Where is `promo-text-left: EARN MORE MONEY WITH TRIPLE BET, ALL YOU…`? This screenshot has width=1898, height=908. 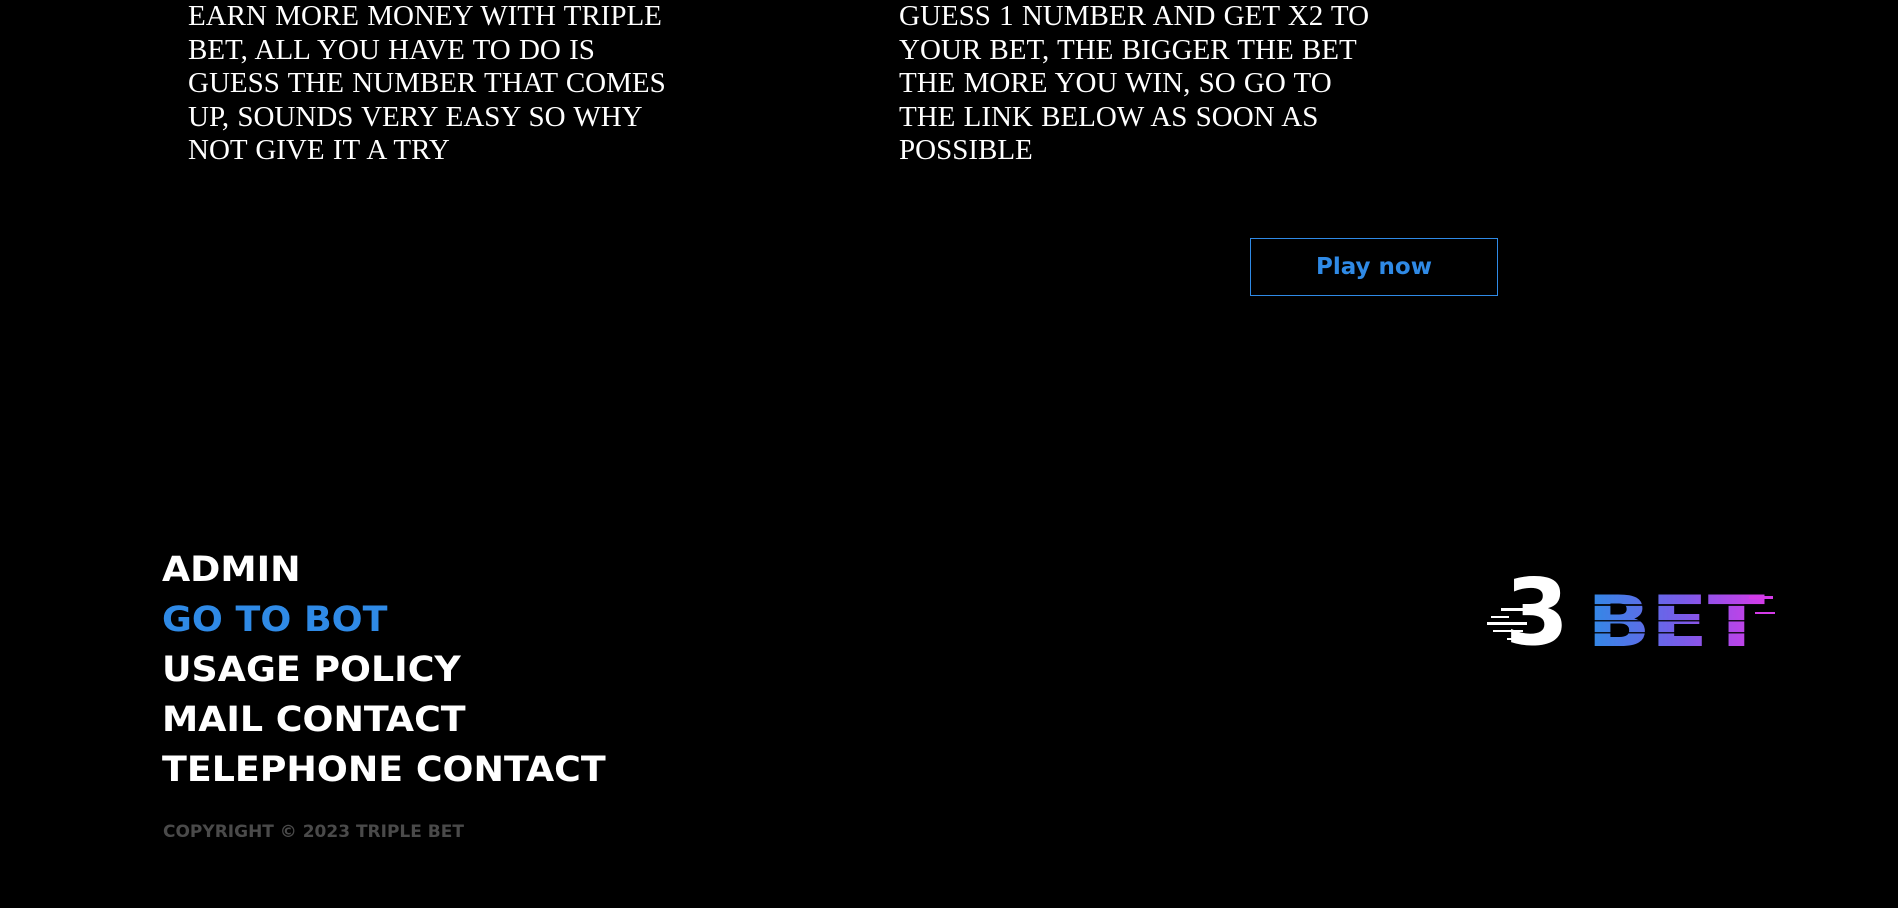 promo-text-left: EARN MORE MONEY WITH TRIPLE BET, ALL YOU… is located at coordinates (427, 83).